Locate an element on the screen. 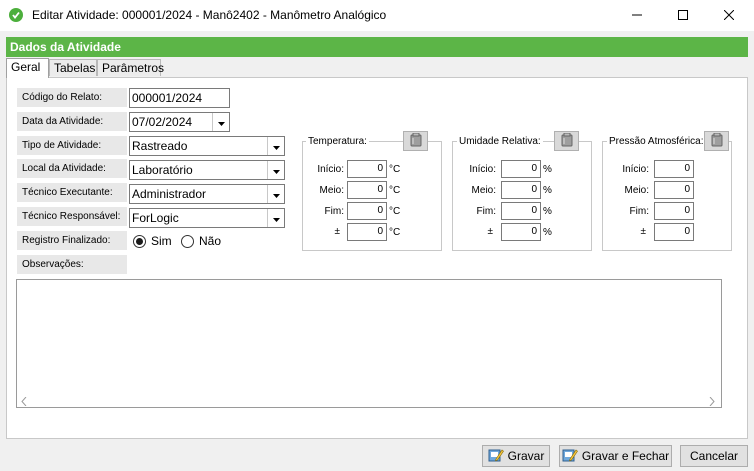 The image size is (754, 471). maximize-button is located at coordinates (683, 15).